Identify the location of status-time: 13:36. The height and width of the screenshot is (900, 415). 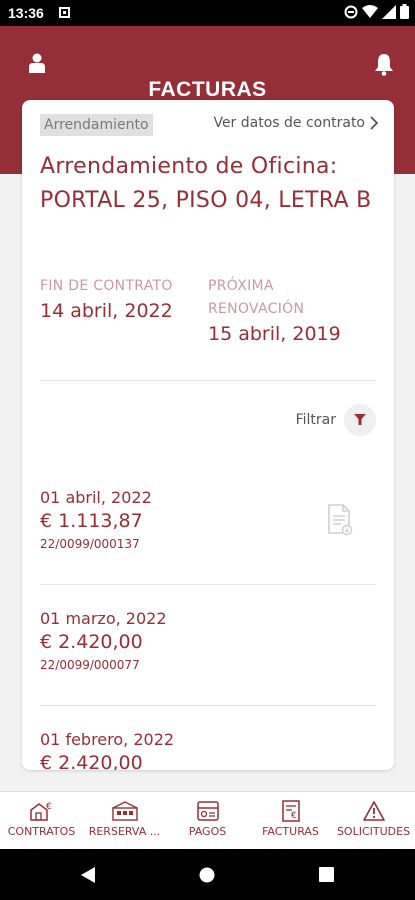
(26, 13).